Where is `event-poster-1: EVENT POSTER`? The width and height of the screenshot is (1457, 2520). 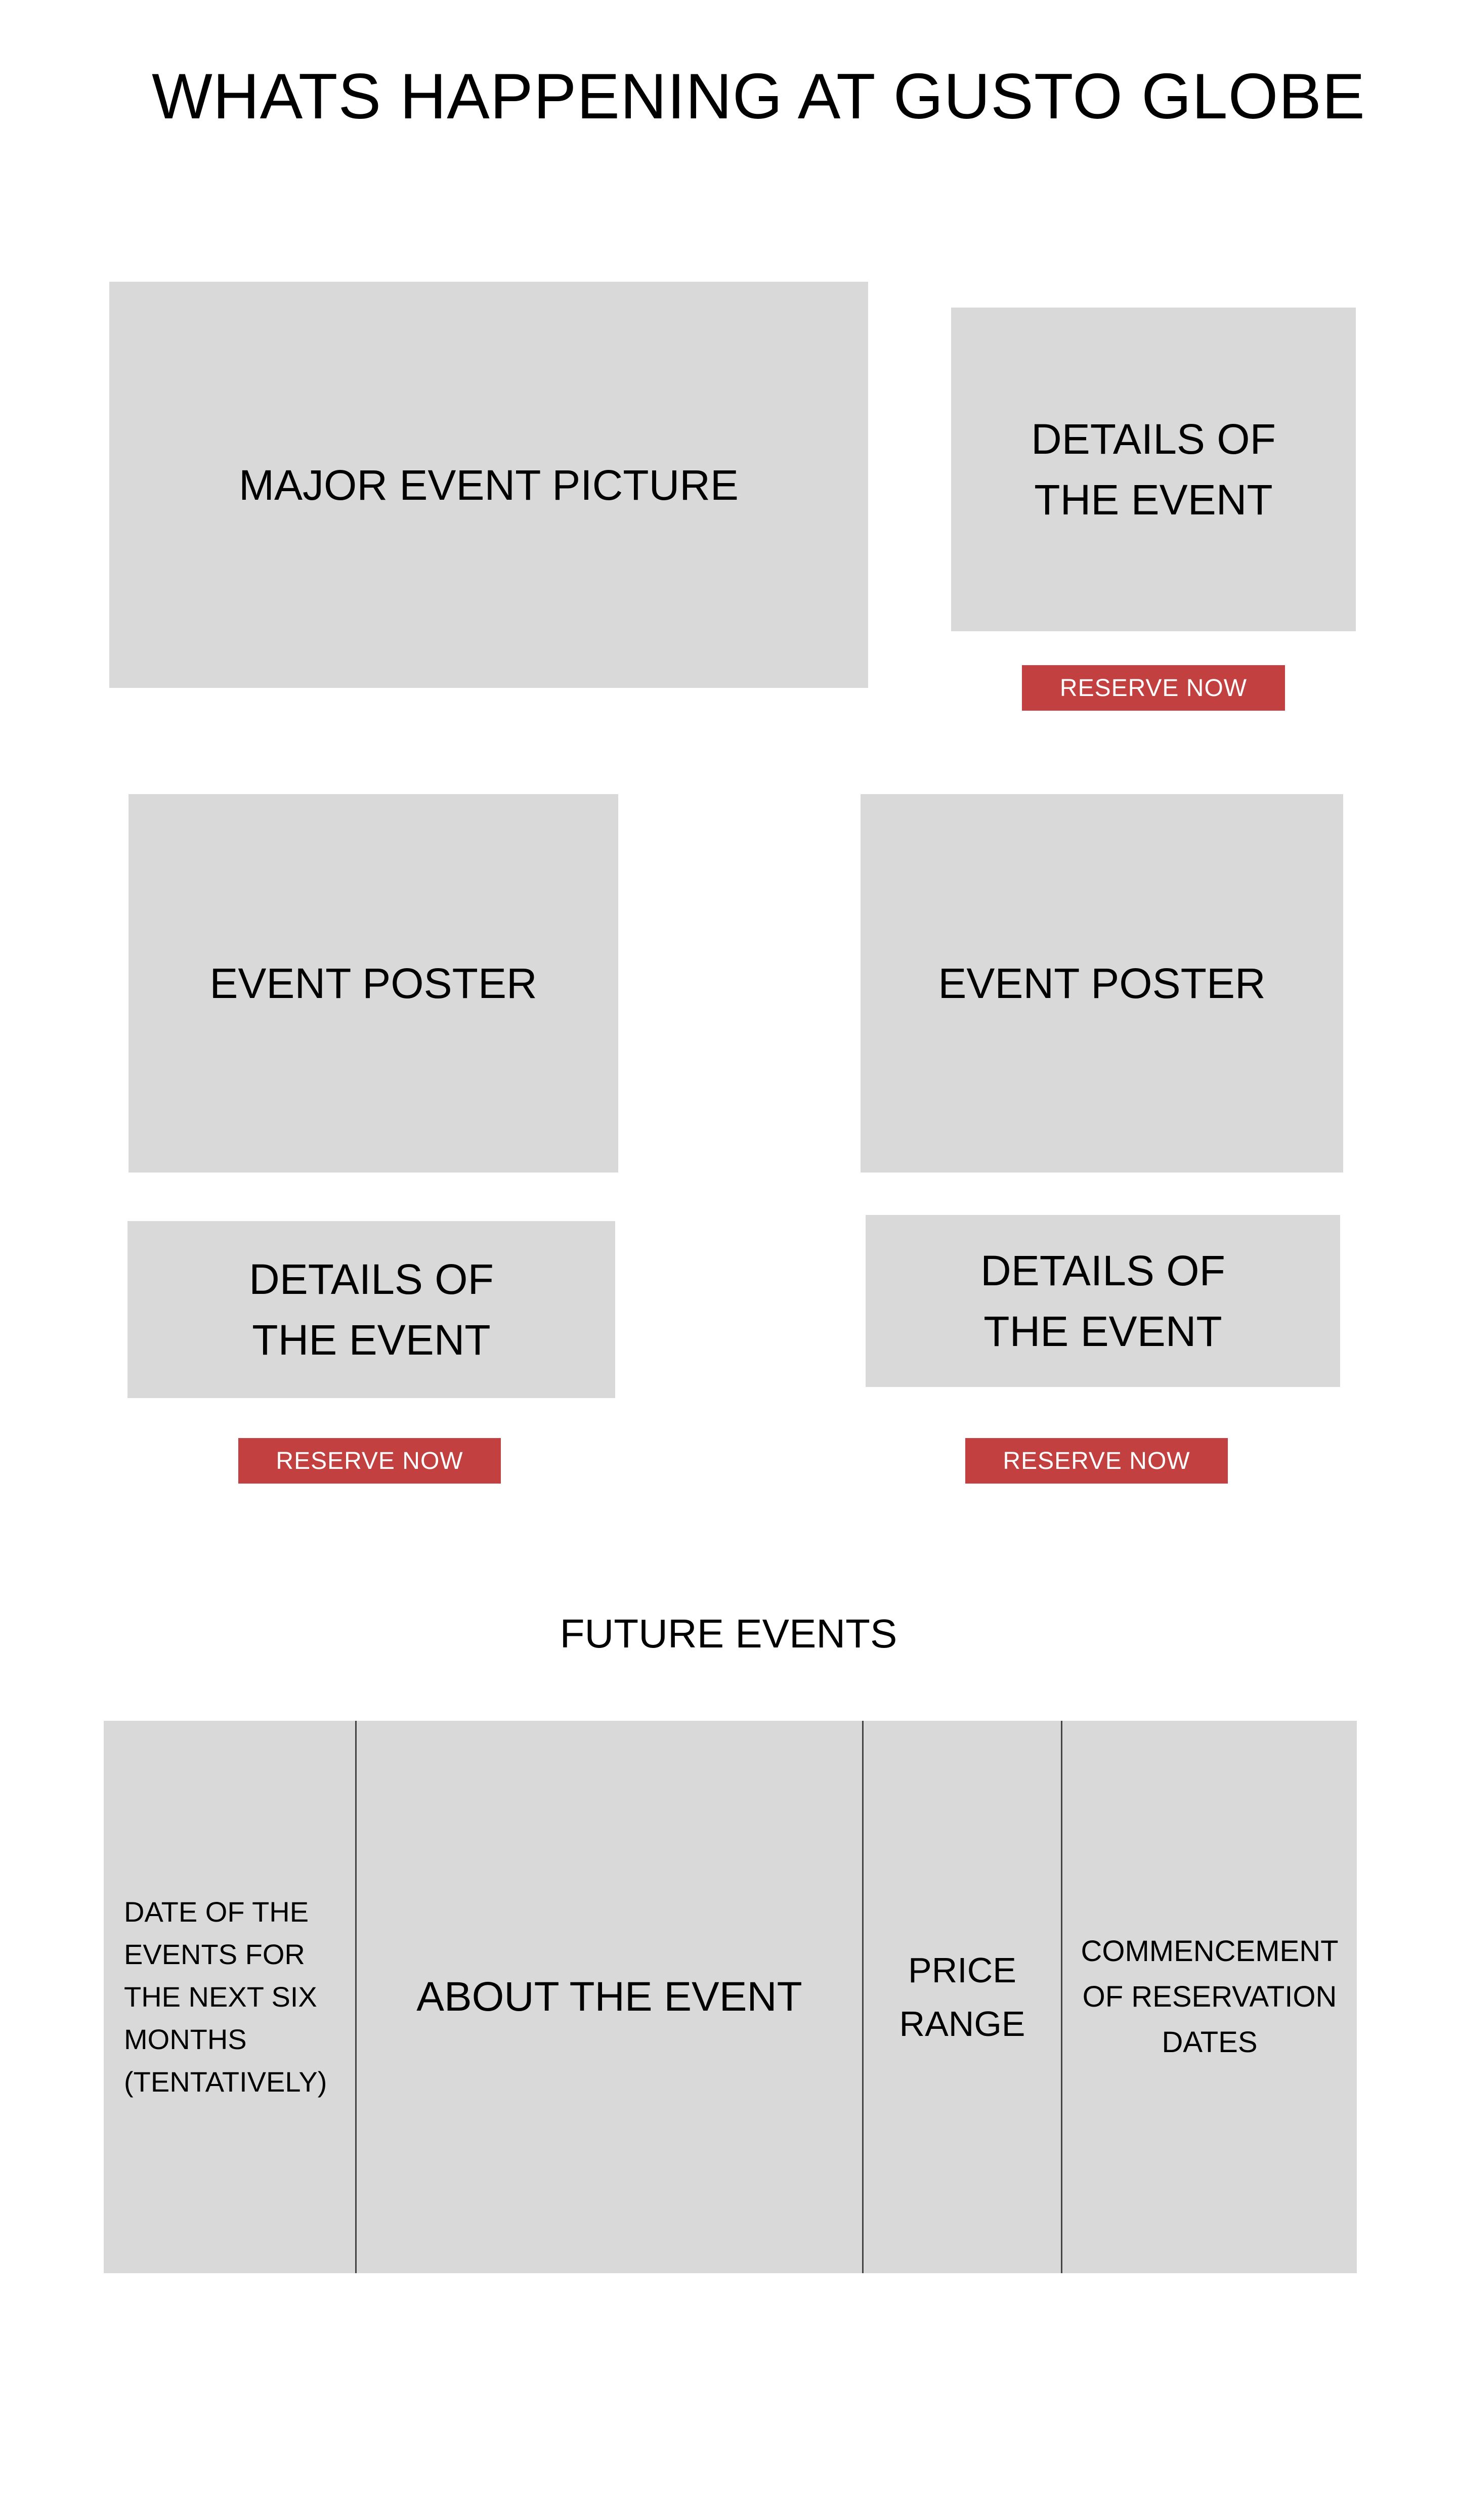 event-poster-1: EVENT POSTER is located at coordinates (373, 983).